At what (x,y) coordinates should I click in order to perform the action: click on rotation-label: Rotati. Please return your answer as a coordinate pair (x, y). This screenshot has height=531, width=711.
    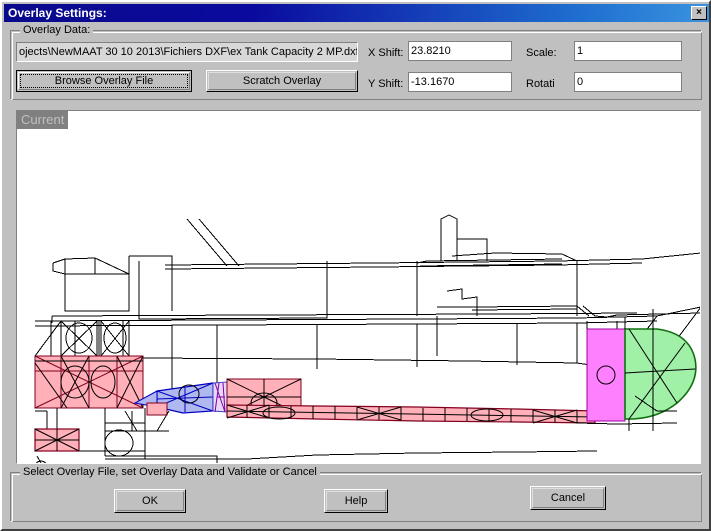
    Looking at the image, I should click on (540, 84).